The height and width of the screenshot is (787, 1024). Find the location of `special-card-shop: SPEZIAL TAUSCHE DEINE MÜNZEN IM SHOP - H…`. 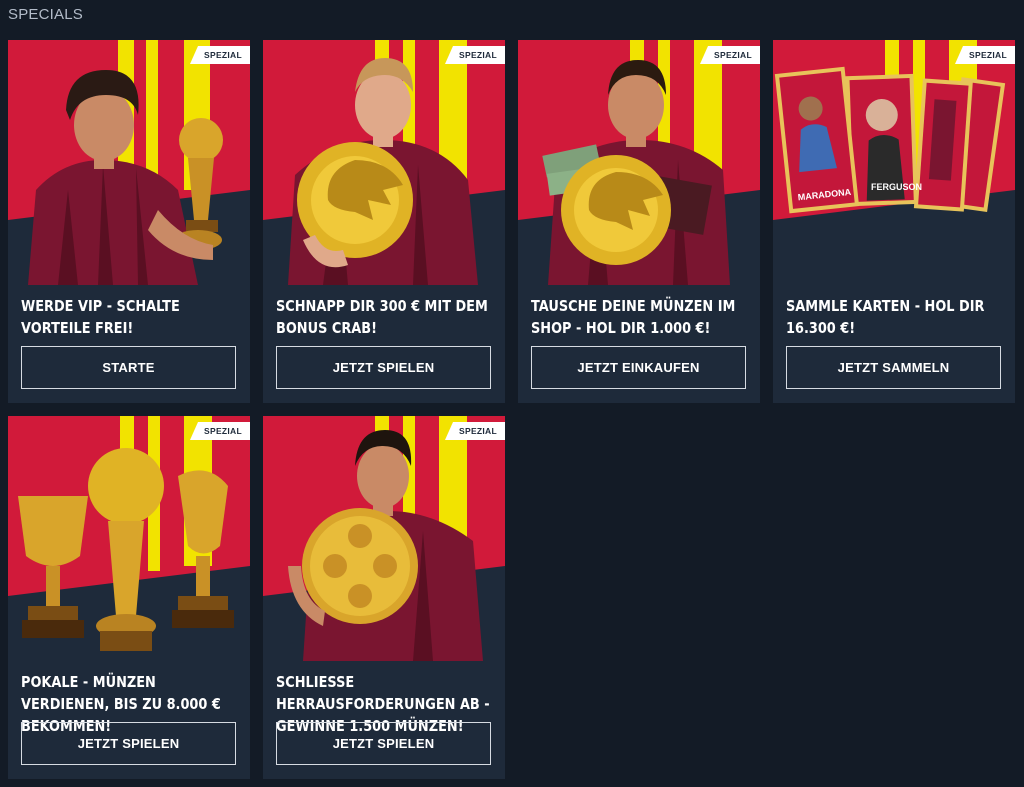

special-card-shop: SPEZIAL TAUSCHE DEINE MÜNZEN IM SHOP - H… is located at coordinates (639, 221).